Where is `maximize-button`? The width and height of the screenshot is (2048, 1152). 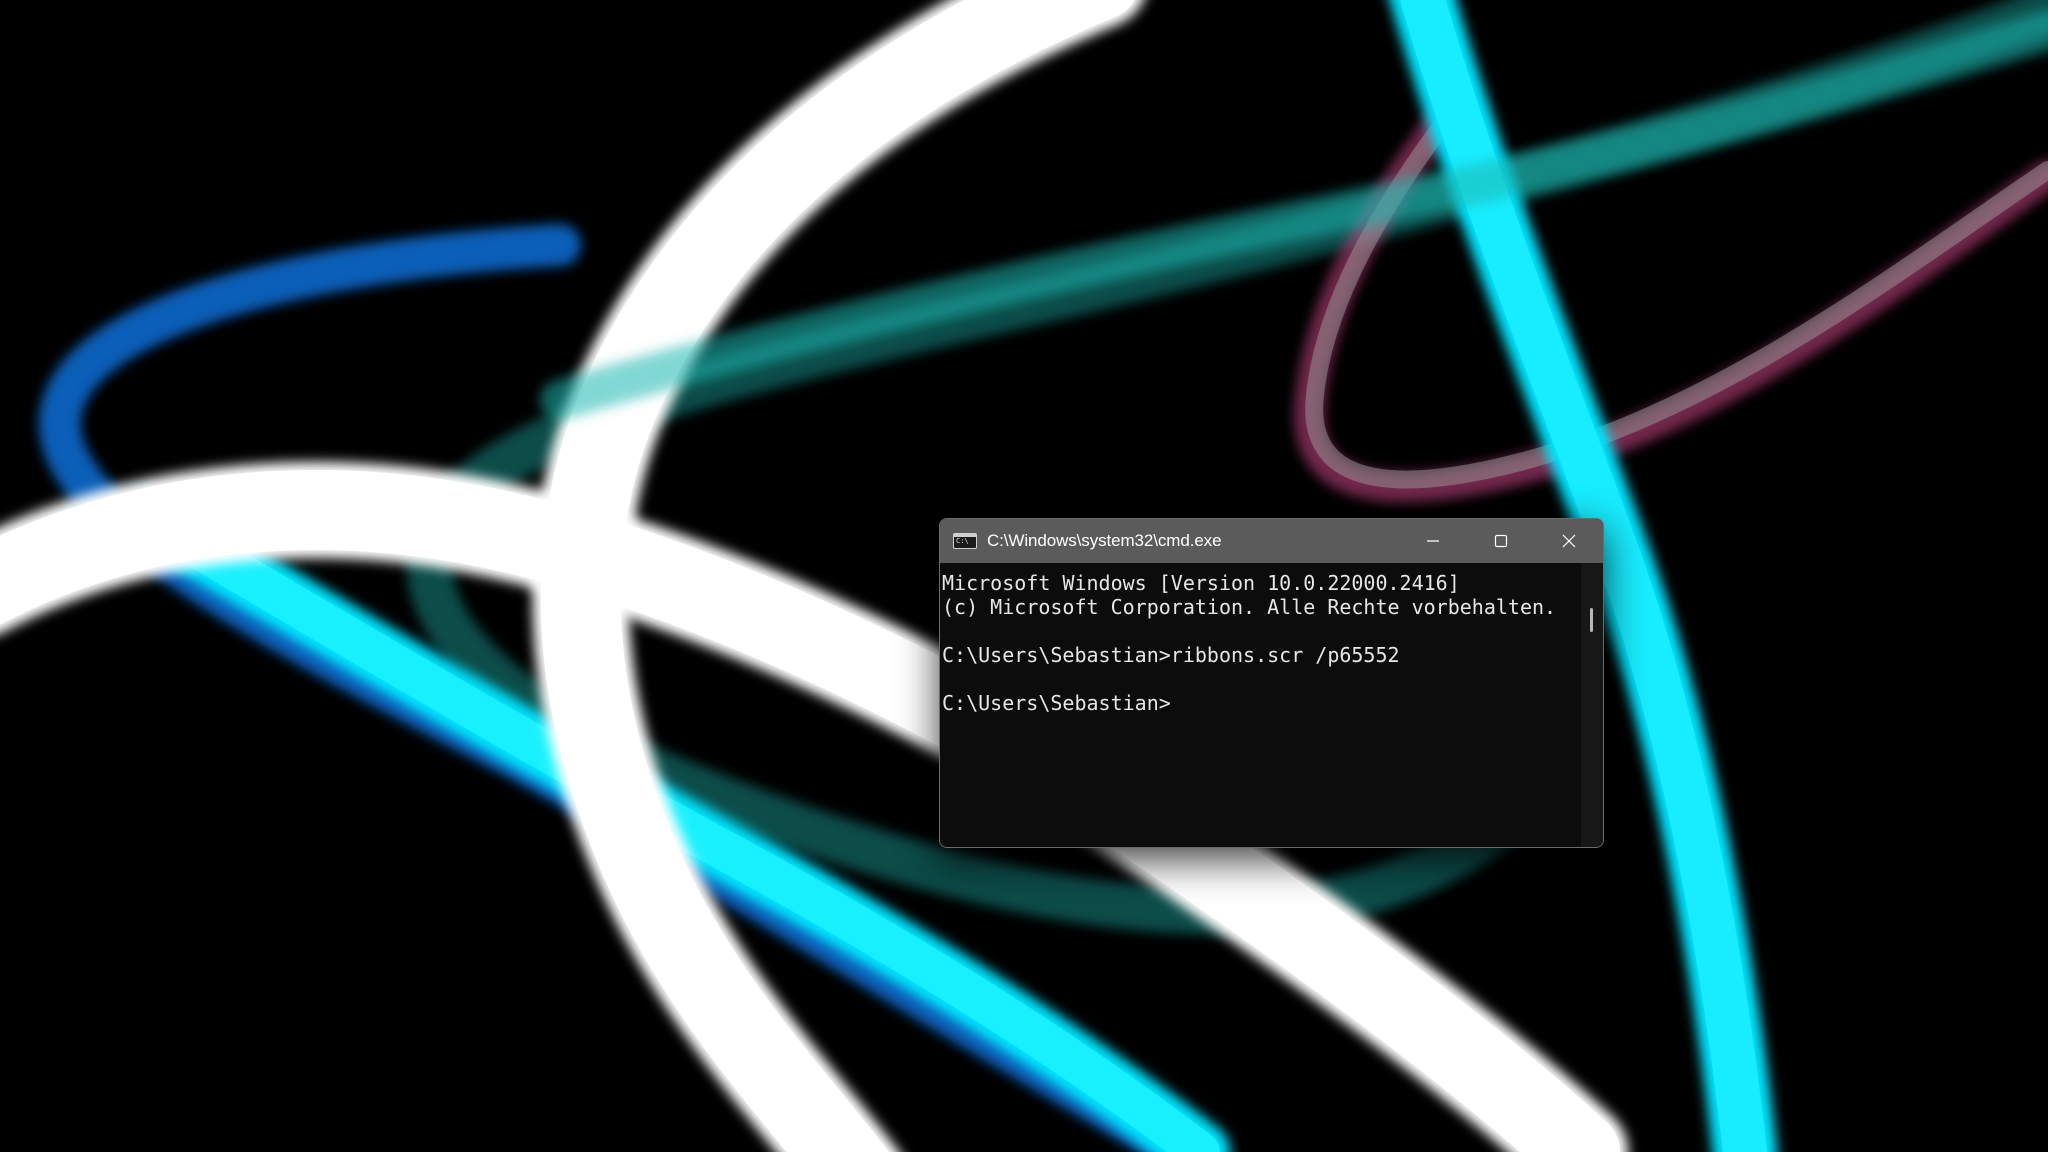 maximize-button is located at coordinates (1501, 541).